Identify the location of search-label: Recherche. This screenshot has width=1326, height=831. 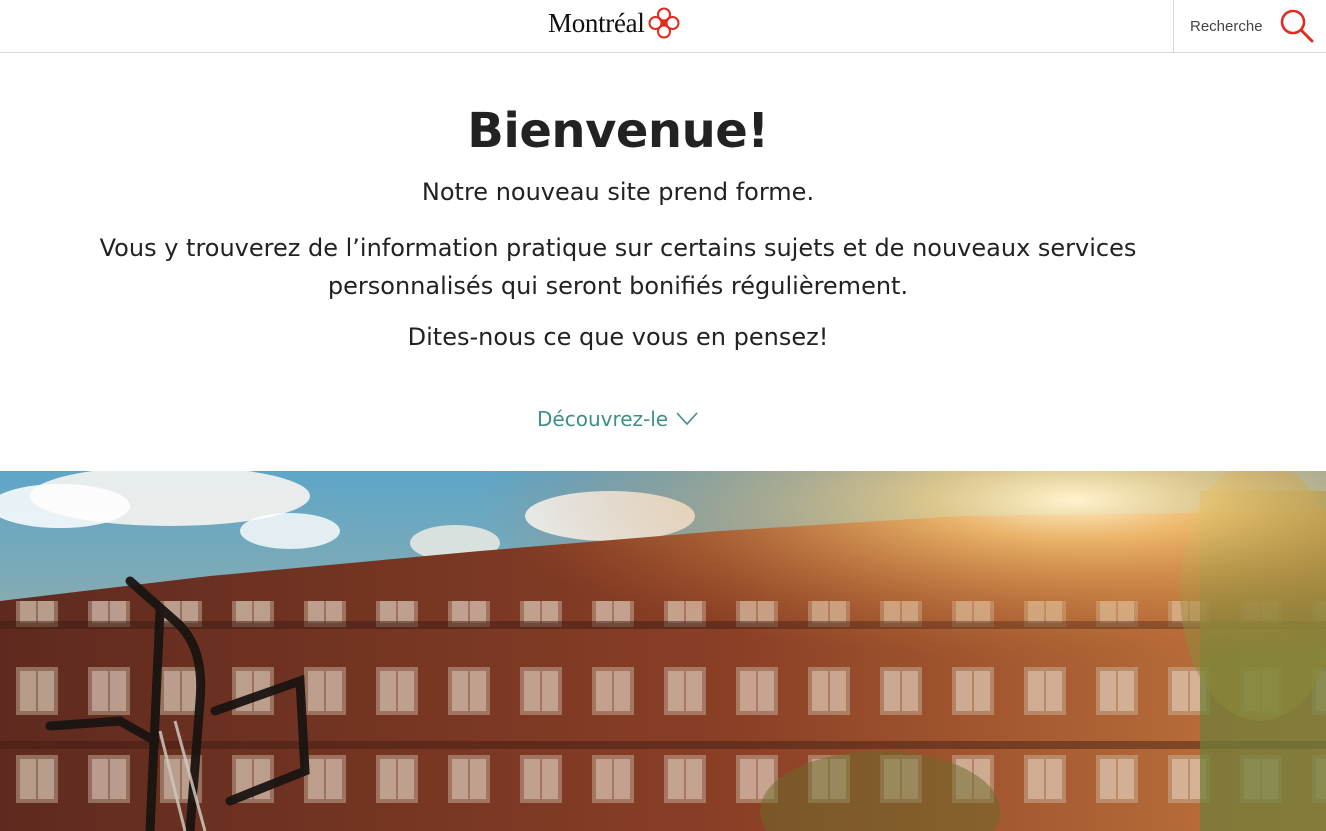
(1226, 26).